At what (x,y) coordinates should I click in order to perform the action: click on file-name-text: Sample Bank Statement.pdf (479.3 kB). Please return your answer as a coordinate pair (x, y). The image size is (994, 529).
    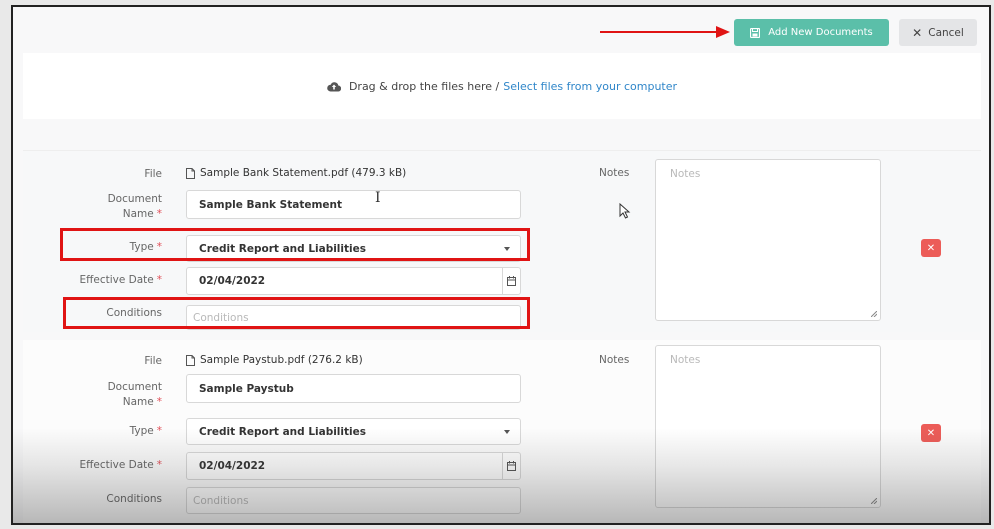
    Looking at the image, I should click on (303, 173).